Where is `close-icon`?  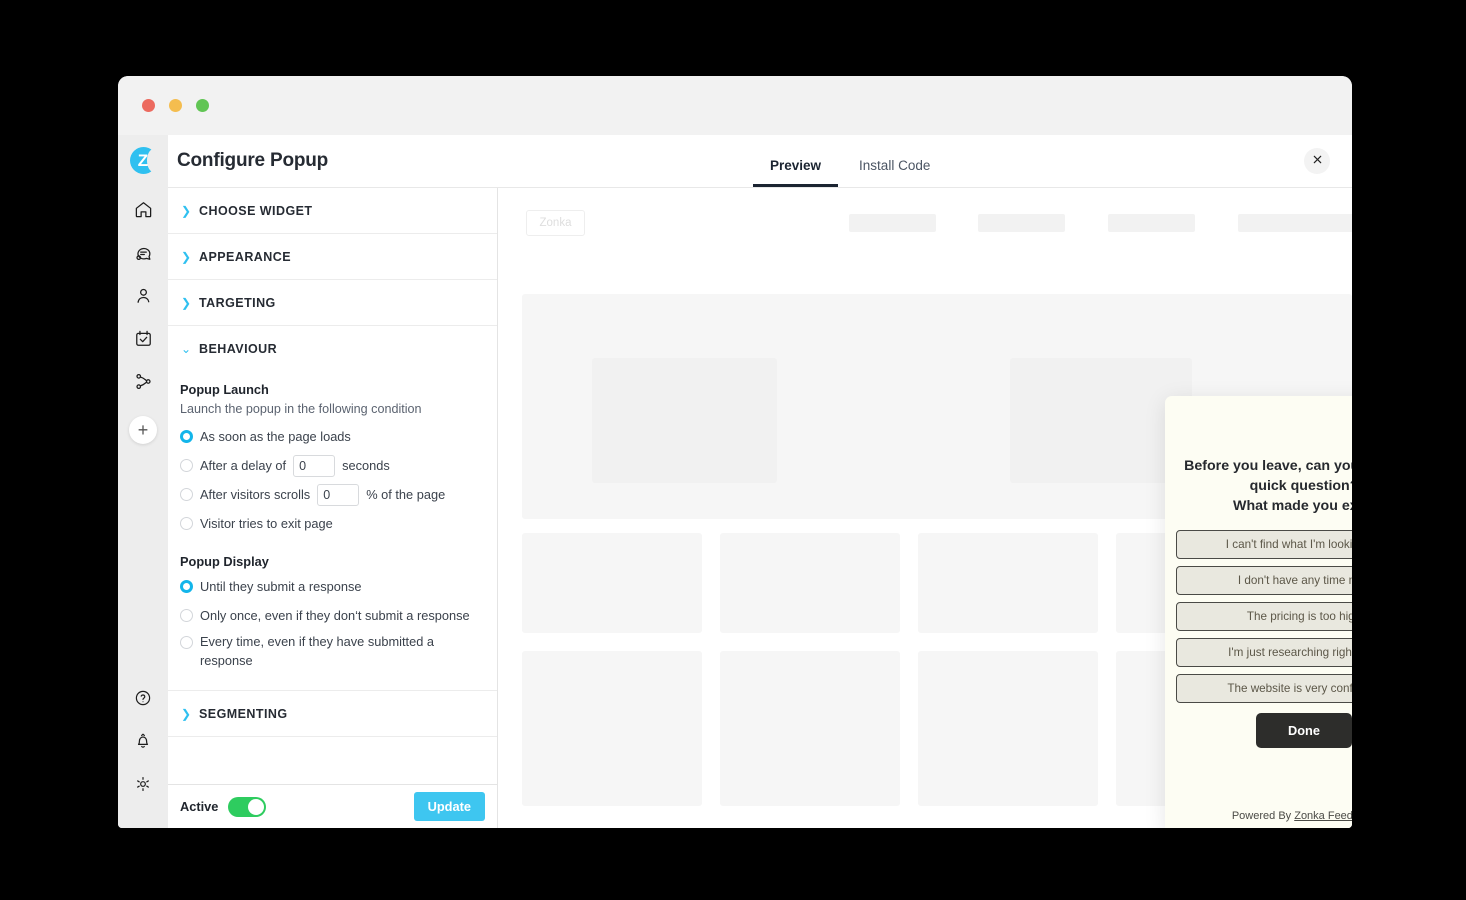
close-icon is located at coordinates (1317, 161).